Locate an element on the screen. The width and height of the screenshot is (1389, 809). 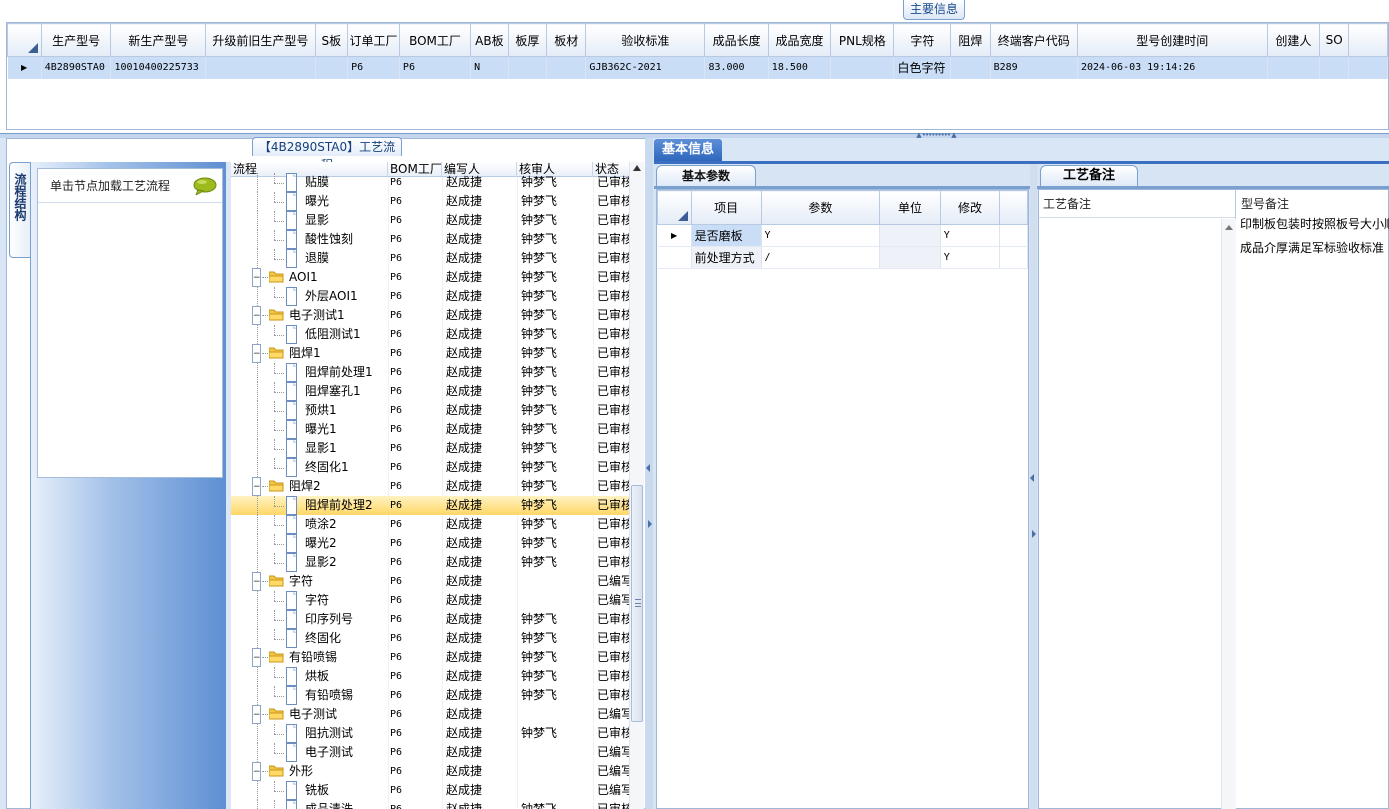
tree-row: 阻焊前处理1 P6 赵成捷 钟梦飞 已审核 is located at coordinates (430, 372).